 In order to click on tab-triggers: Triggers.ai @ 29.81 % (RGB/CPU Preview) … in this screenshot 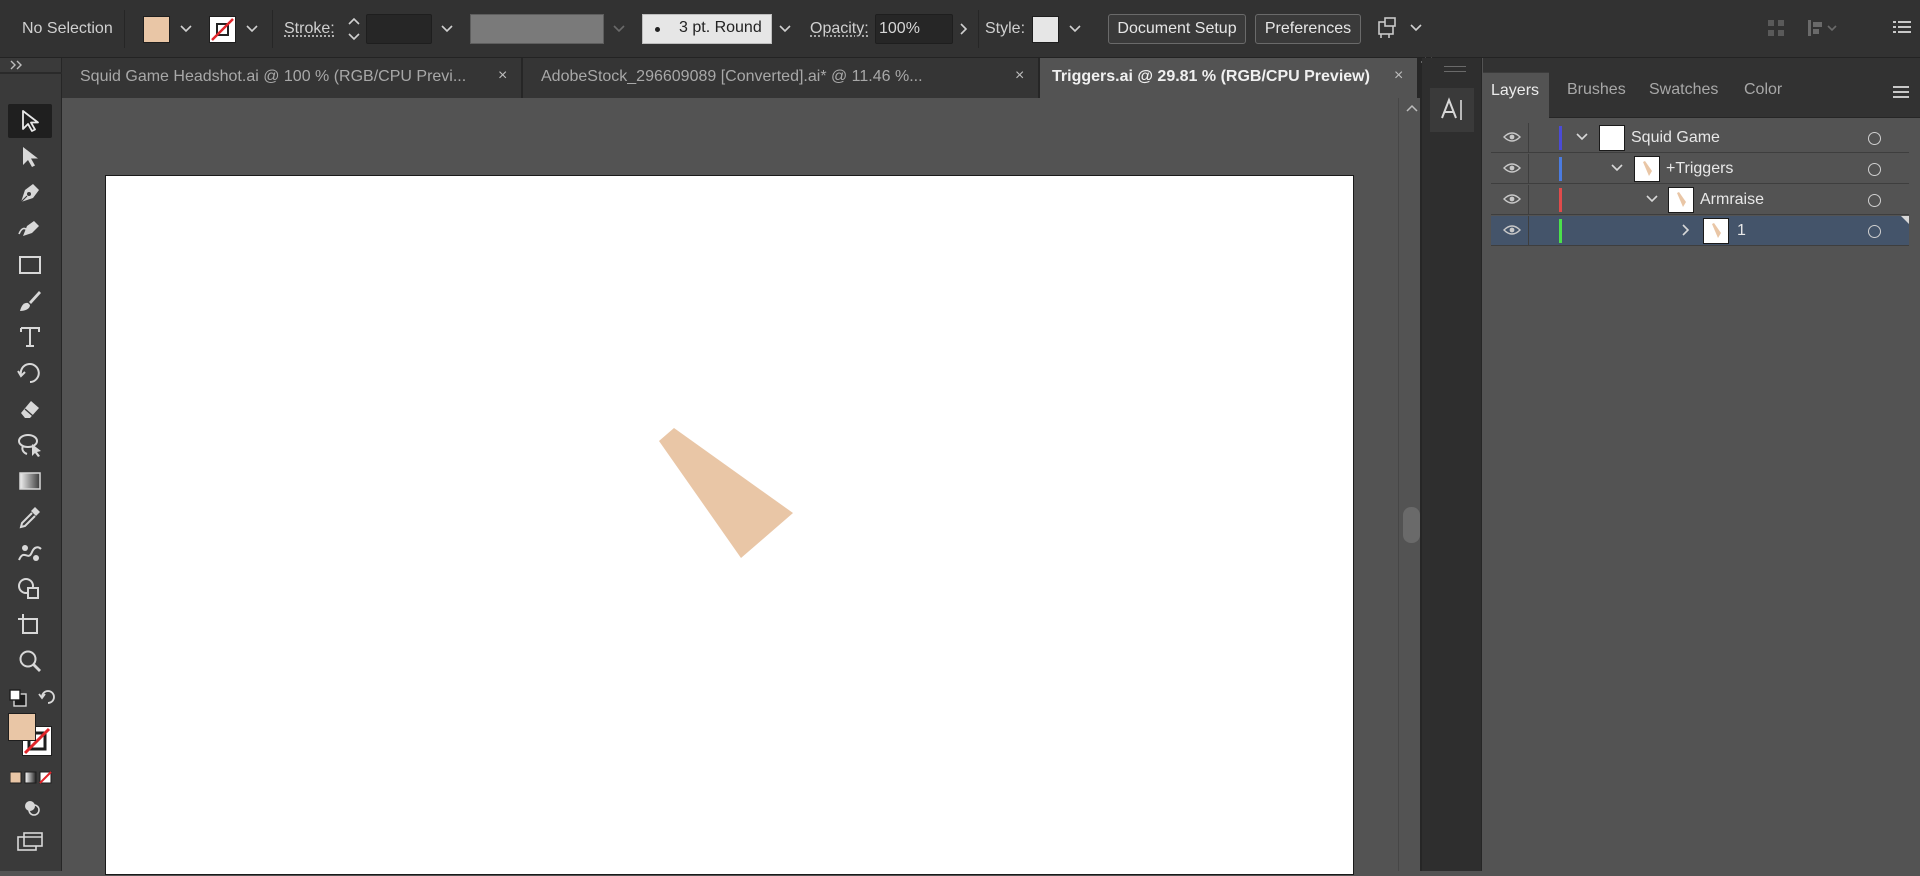, I will do `click(1229, 78)`.